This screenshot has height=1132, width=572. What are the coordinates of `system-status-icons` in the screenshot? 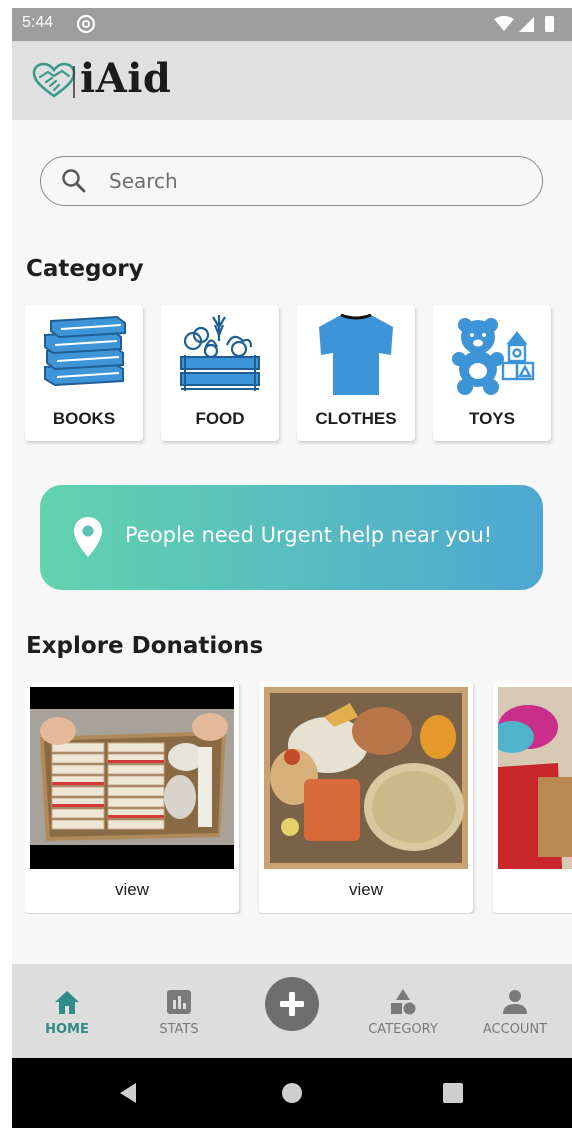 It's located at (524, 24).